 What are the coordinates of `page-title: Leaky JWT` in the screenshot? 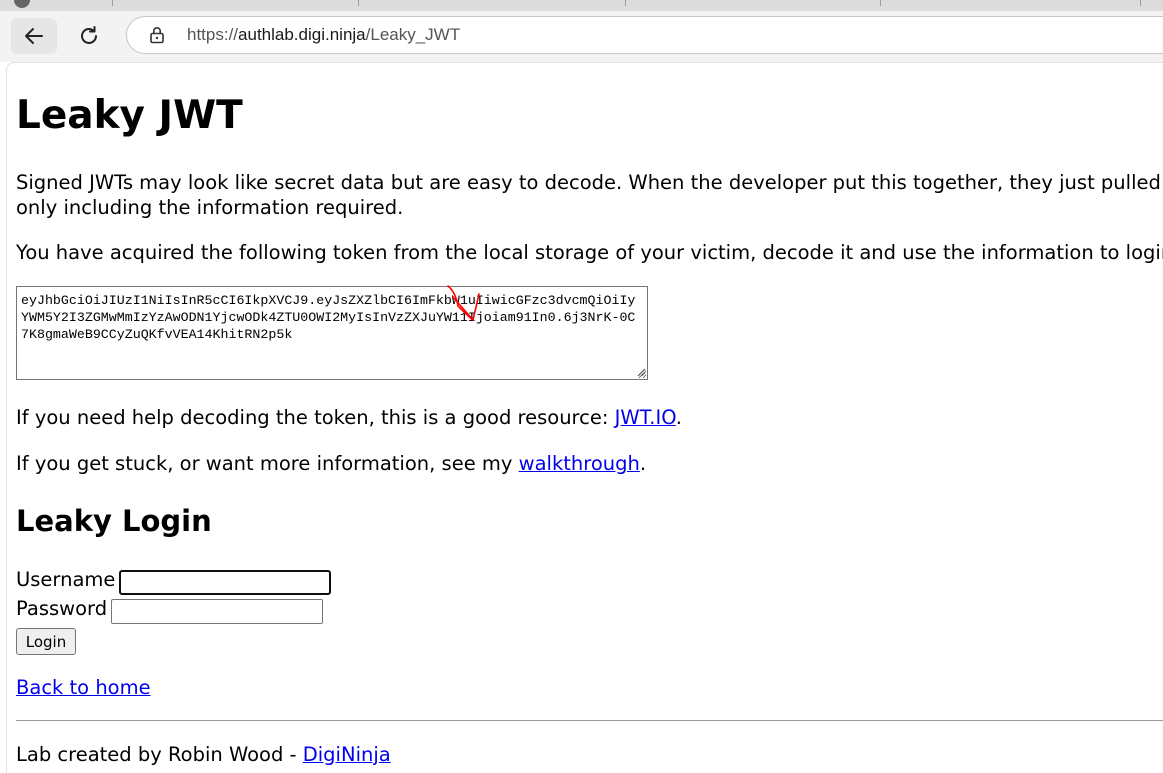 It's located at (129, 115).